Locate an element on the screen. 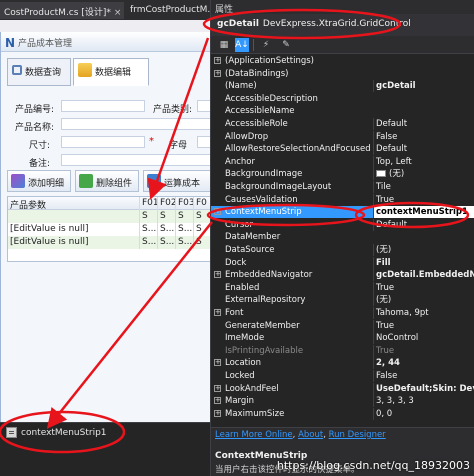 The width and height of the screenshot is (474, 476). property-row: + Location 2, 44 is located at coordinates (342, 363).